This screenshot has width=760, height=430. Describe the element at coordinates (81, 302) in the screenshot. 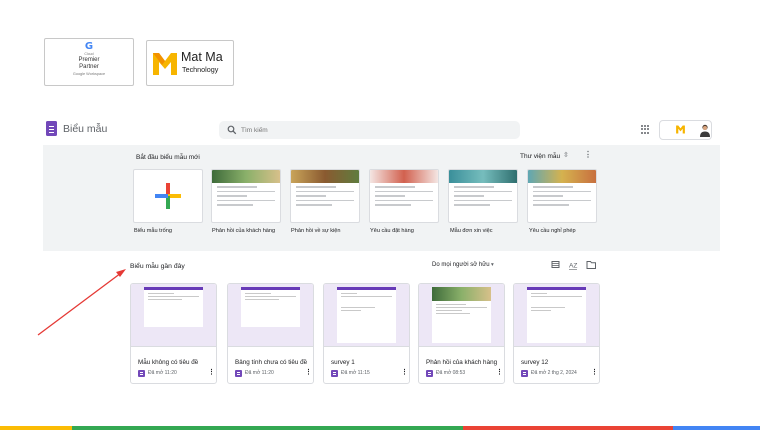

I see `annotation-arrow` at that location.